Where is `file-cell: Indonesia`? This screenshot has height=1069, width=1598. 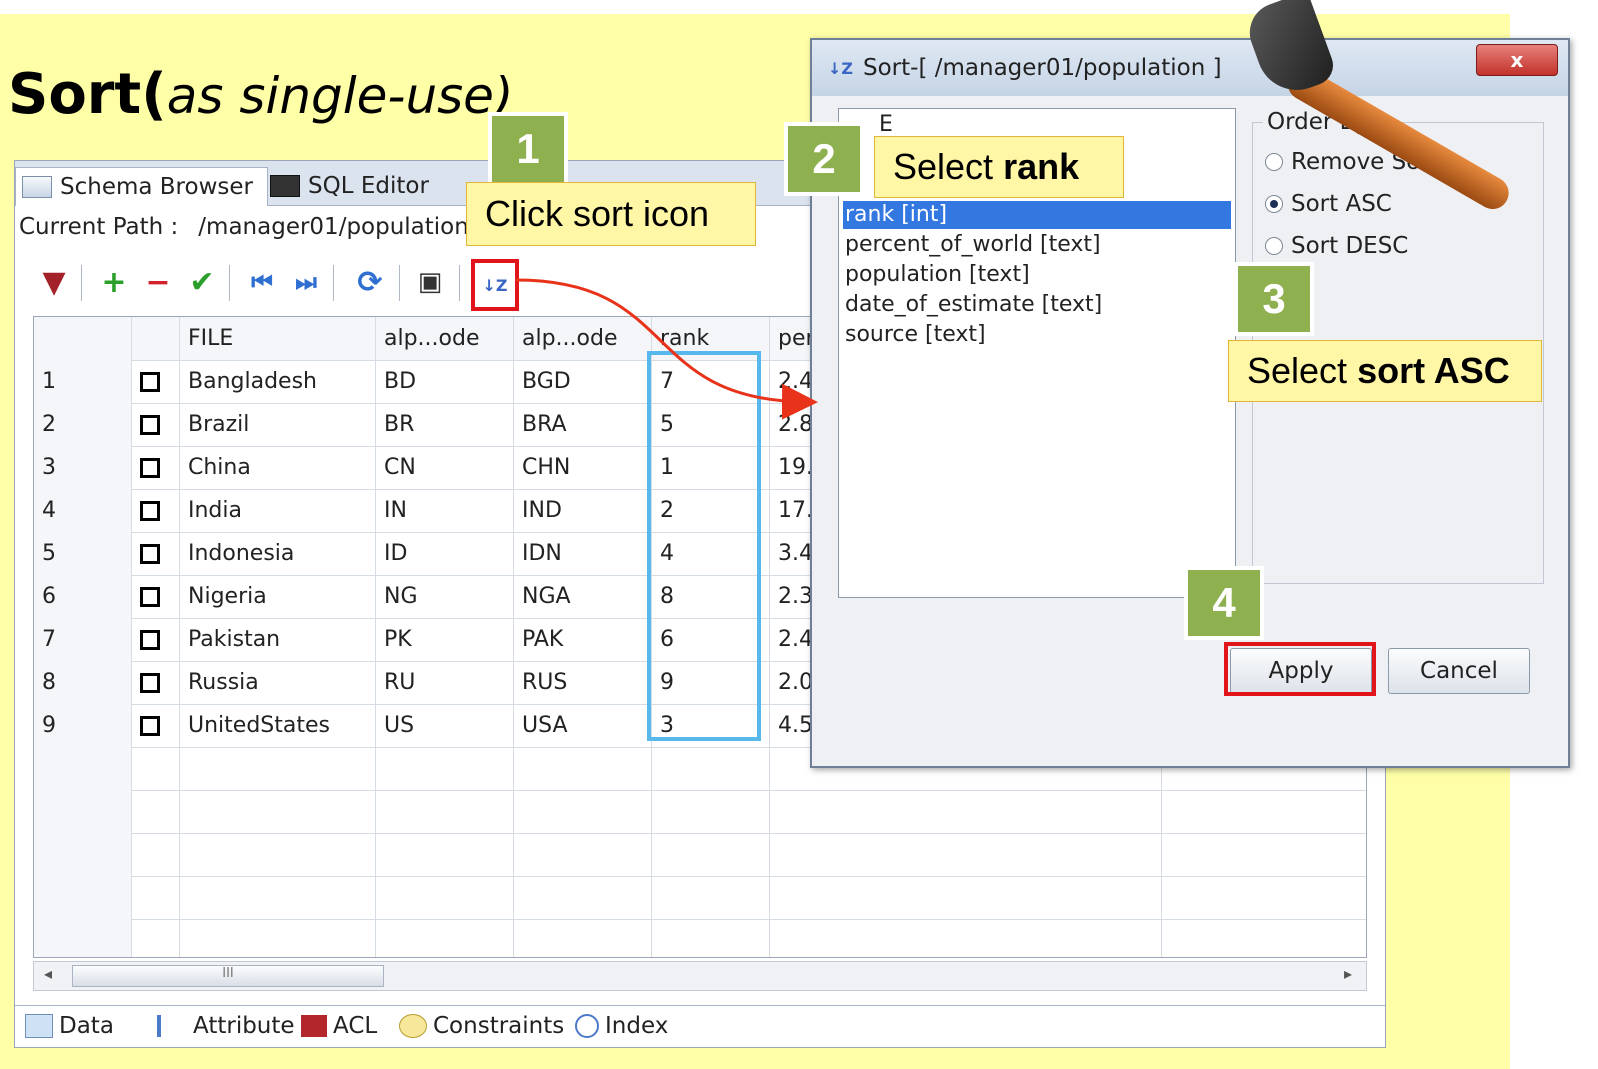 file-cell: Indonesia is located at coordinates (278, 553).